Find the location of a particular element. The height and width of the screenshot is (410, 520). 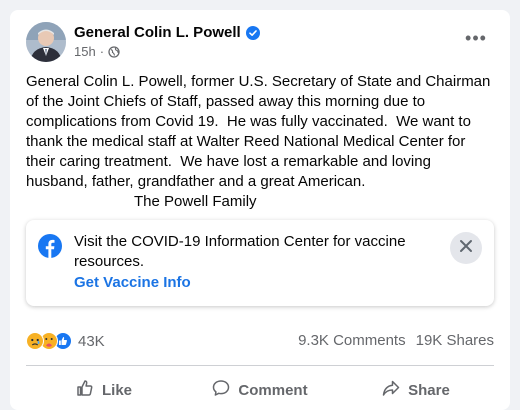

post-header: General Colin L. Powell 15h · ••• is located at coordinates (260, 43).